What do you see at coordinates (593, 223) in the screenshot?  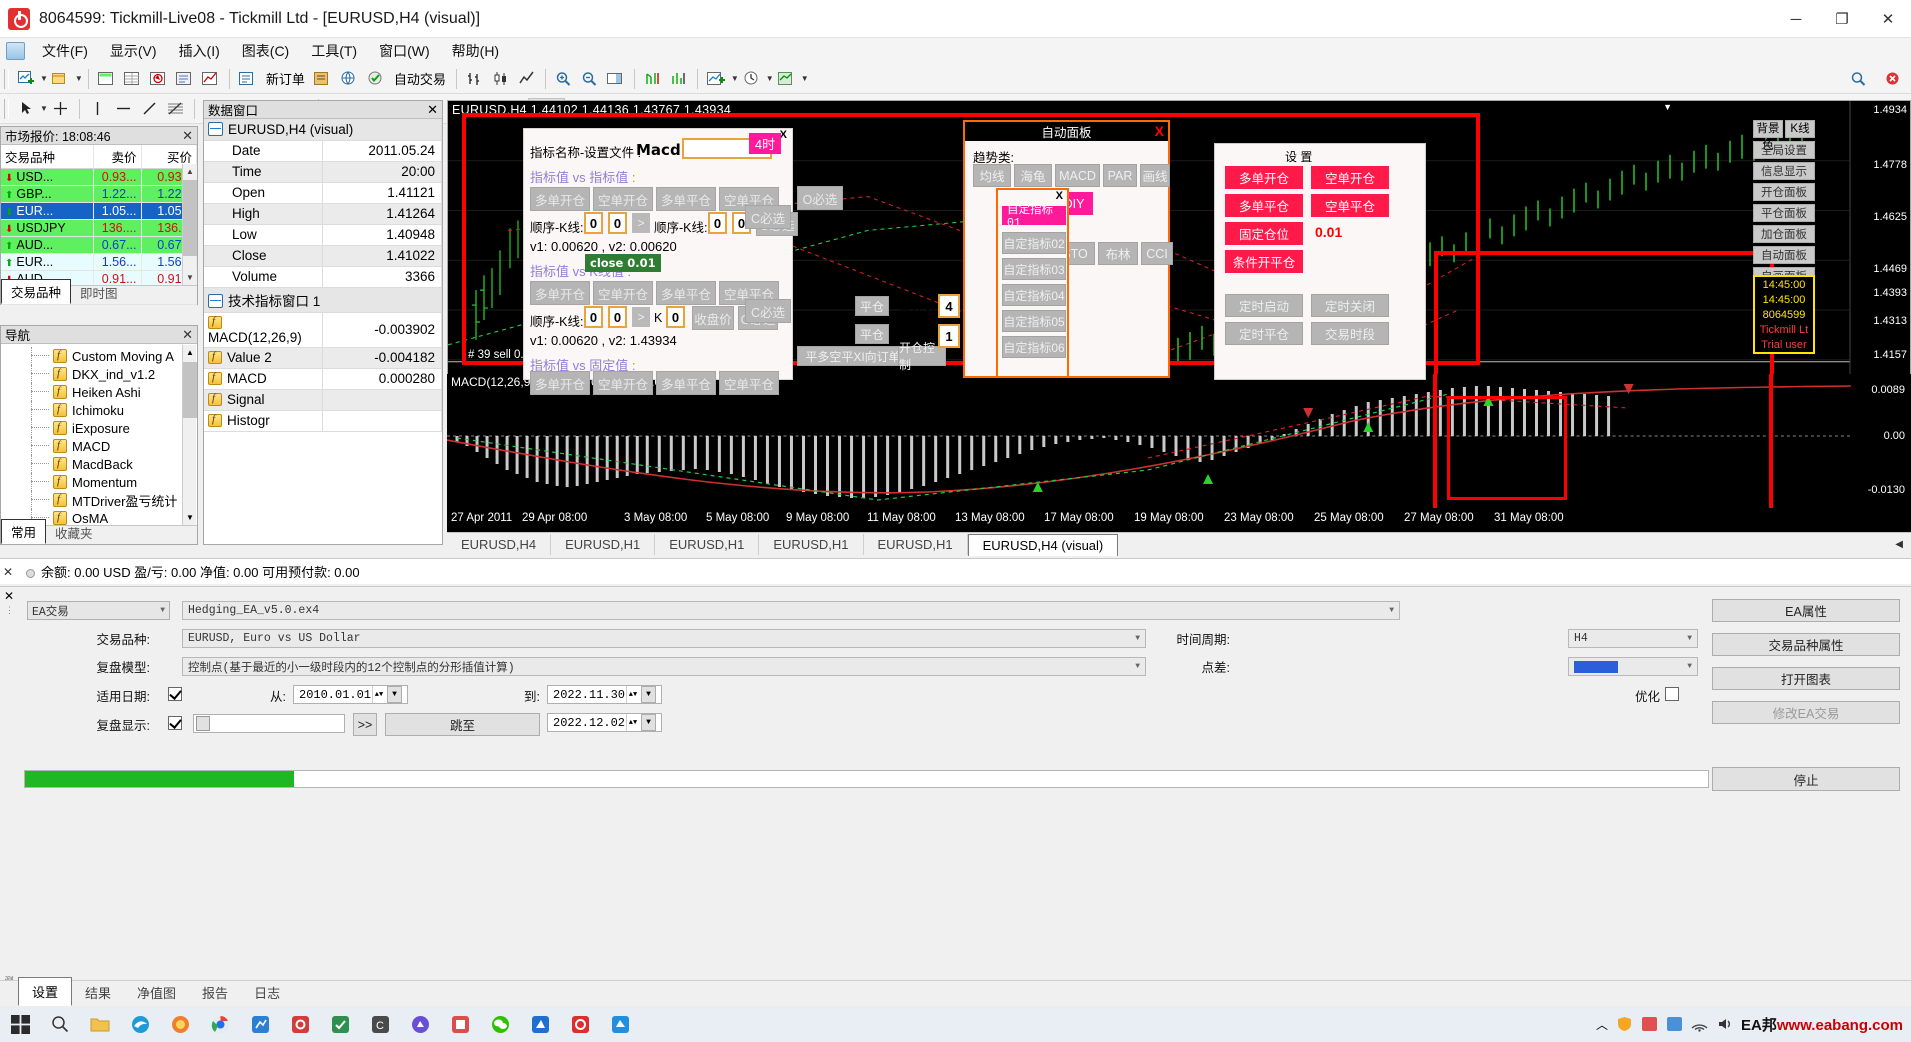 I see `seq-value-1a: 0` at bounding box center [593, 223].